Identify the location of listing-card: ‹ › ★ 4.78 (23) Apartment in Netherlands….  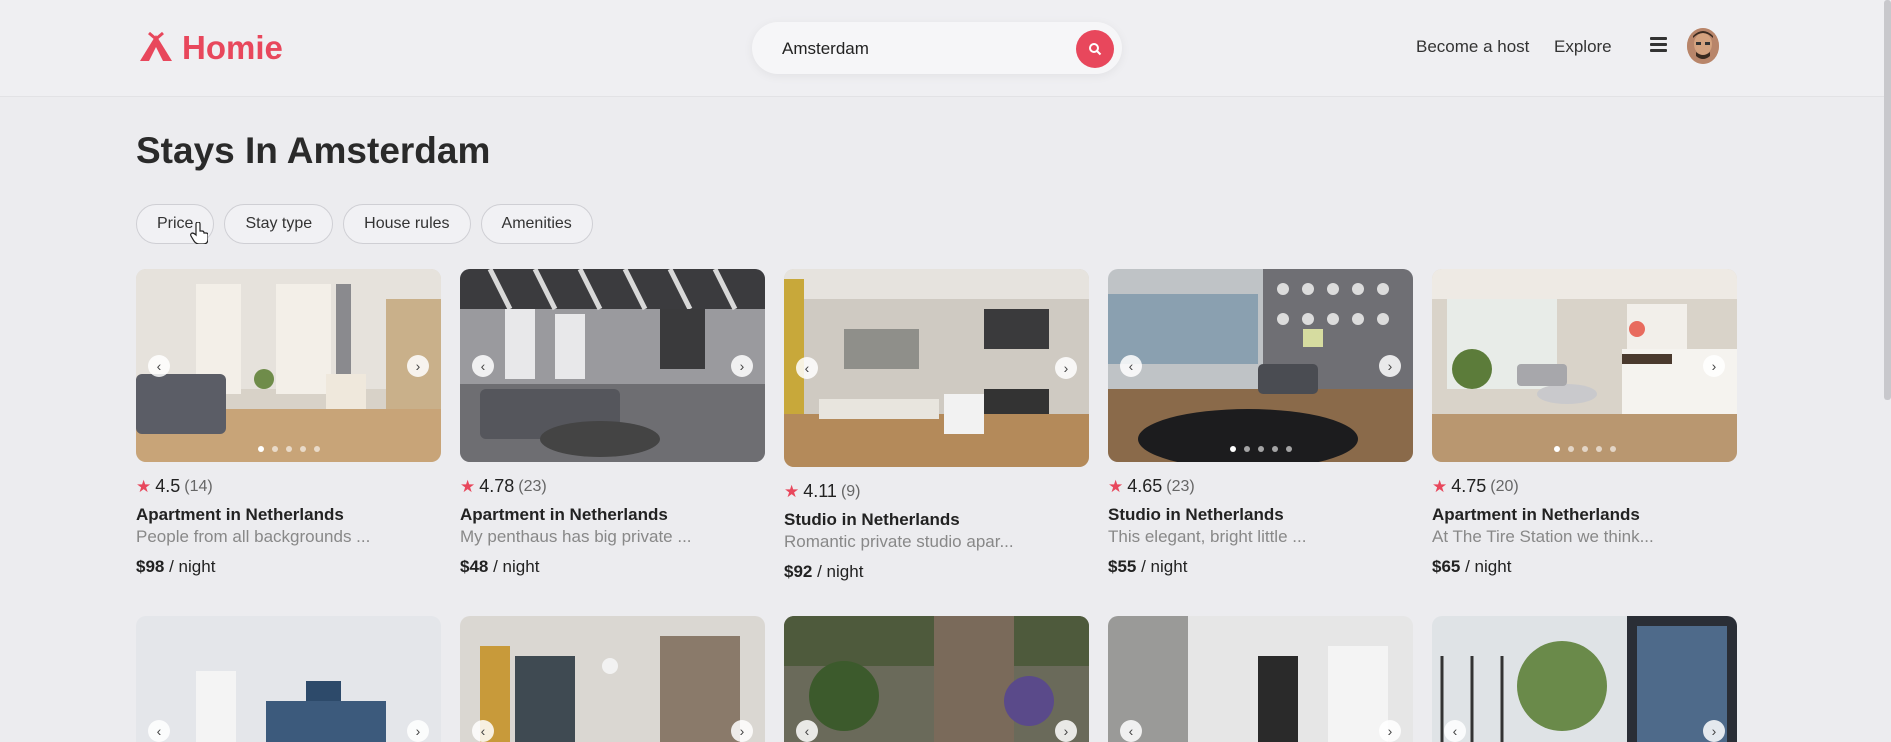
(612, 423).